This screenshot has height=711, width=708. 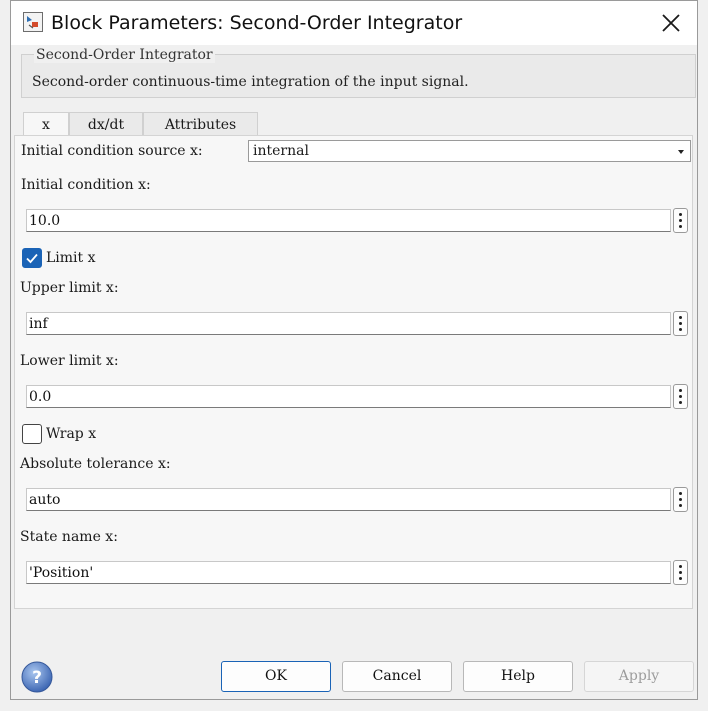 What do you see at coordinates (680, 220) in the screenshot?
I see `ic-options-button` at bounding box center [680, 220].